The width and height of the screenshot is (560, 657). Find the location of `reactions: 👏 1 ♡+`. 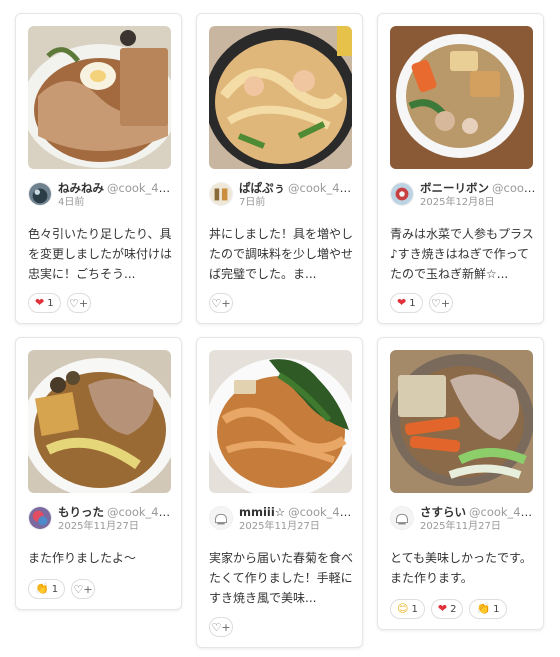

reactions: 👏 1 ♡+ is located at coordinates (62, 589).